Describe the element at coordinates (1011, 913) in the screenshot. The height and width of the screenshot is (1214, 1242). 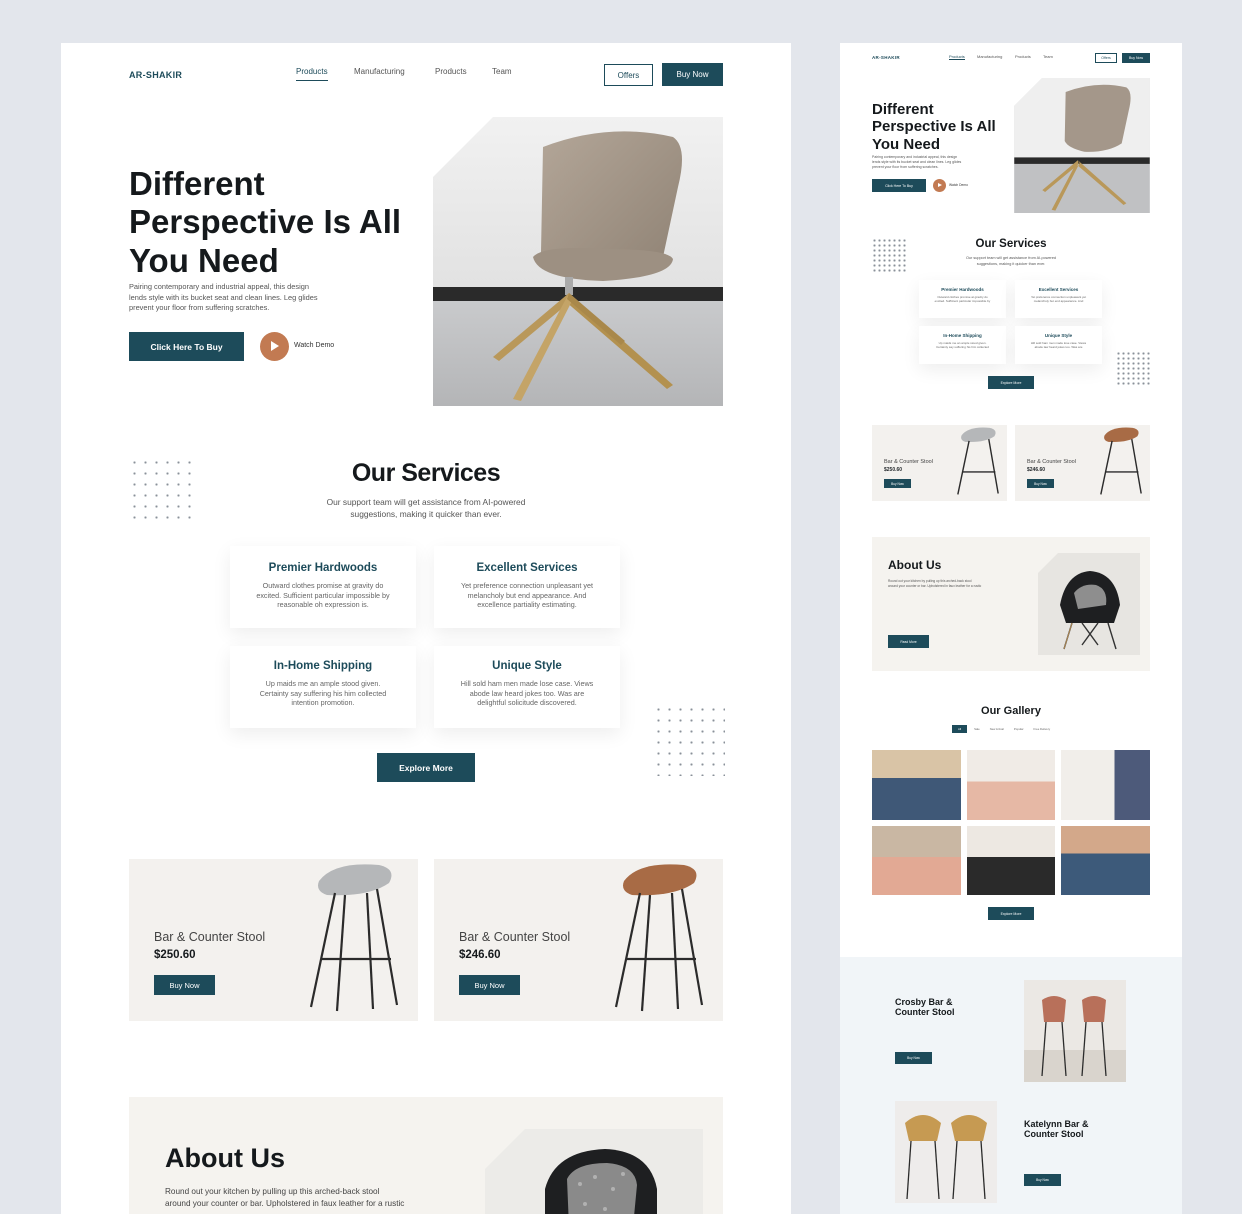
I see `gallery-explore-button: Explore More` at that location.